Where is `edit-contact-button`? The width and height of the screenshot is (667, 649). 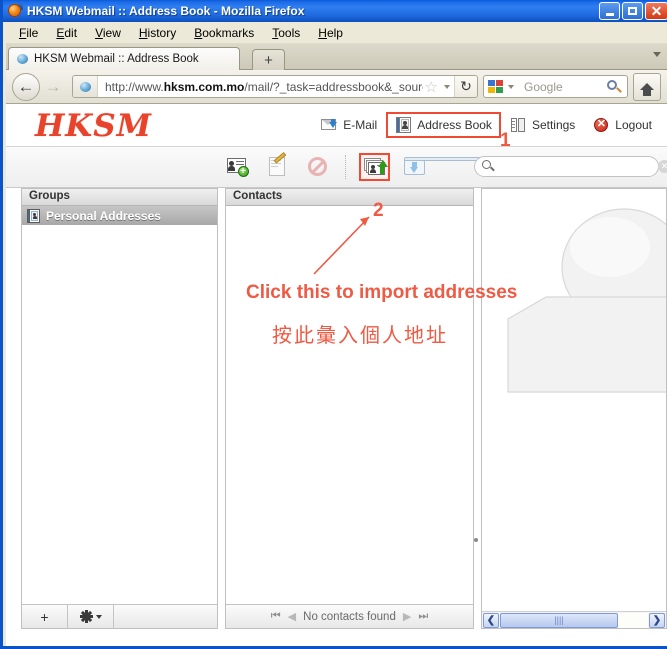
edit-contact-button is located at coordinates (277, 166).